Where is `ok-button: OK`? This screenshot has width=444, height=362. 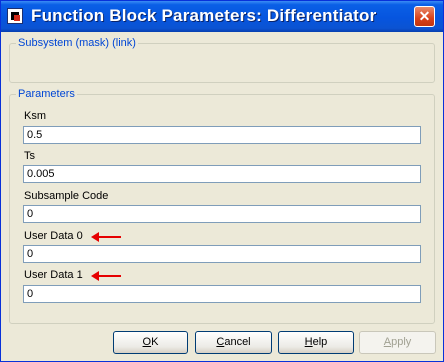
ok-button: OK is located at coordinates (150, 342).